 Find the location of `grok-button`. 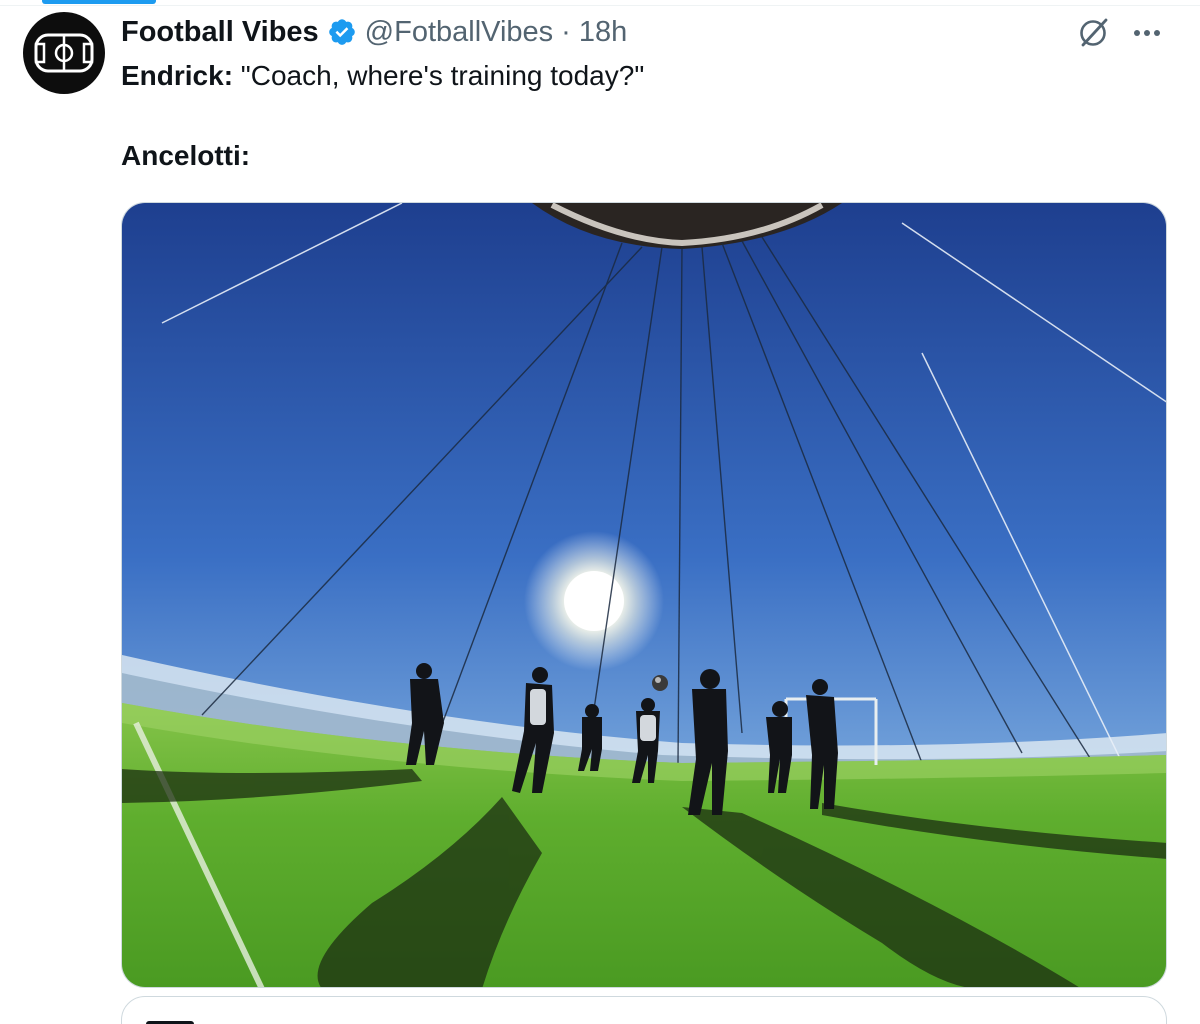

grok-button is located at coordinates (1093, 33).